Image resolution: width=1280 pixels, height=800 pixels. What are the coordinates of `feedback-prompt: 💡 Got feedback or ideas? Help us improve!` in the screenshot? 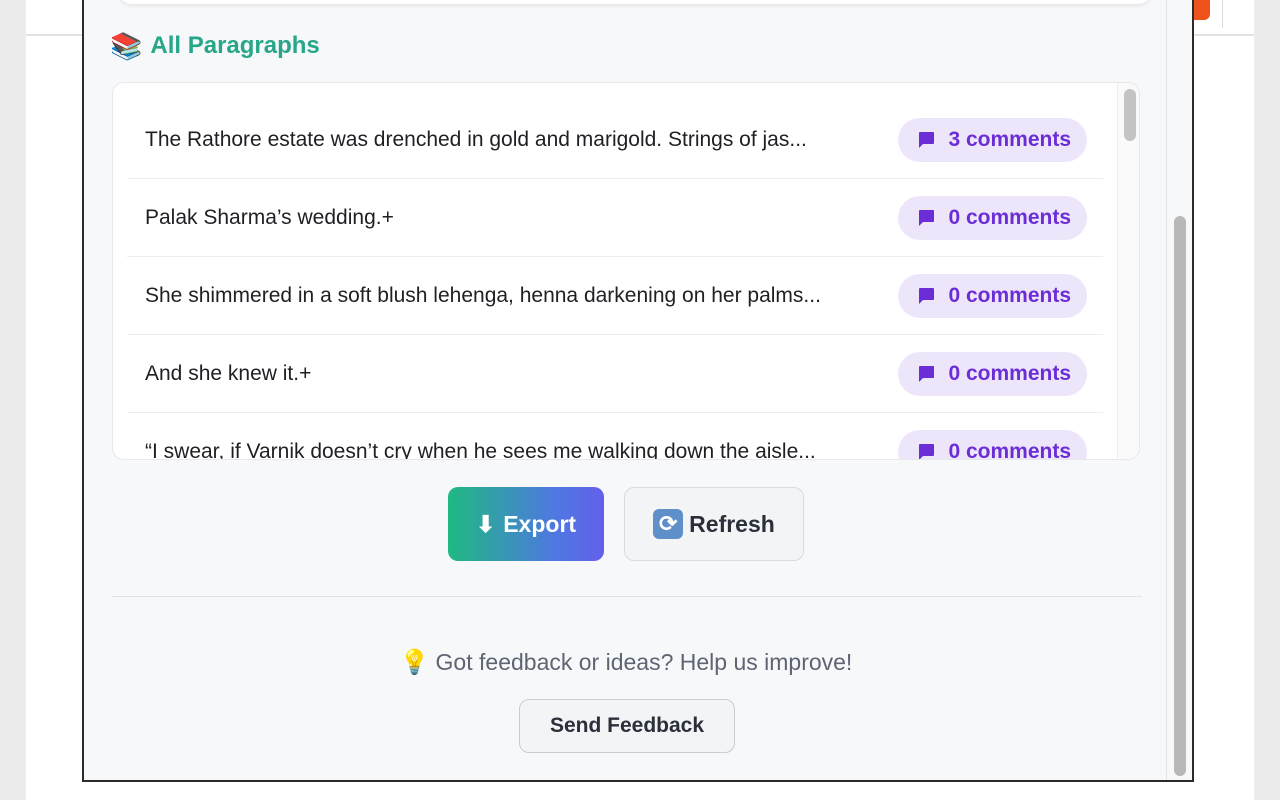 It's located at (626, 662).